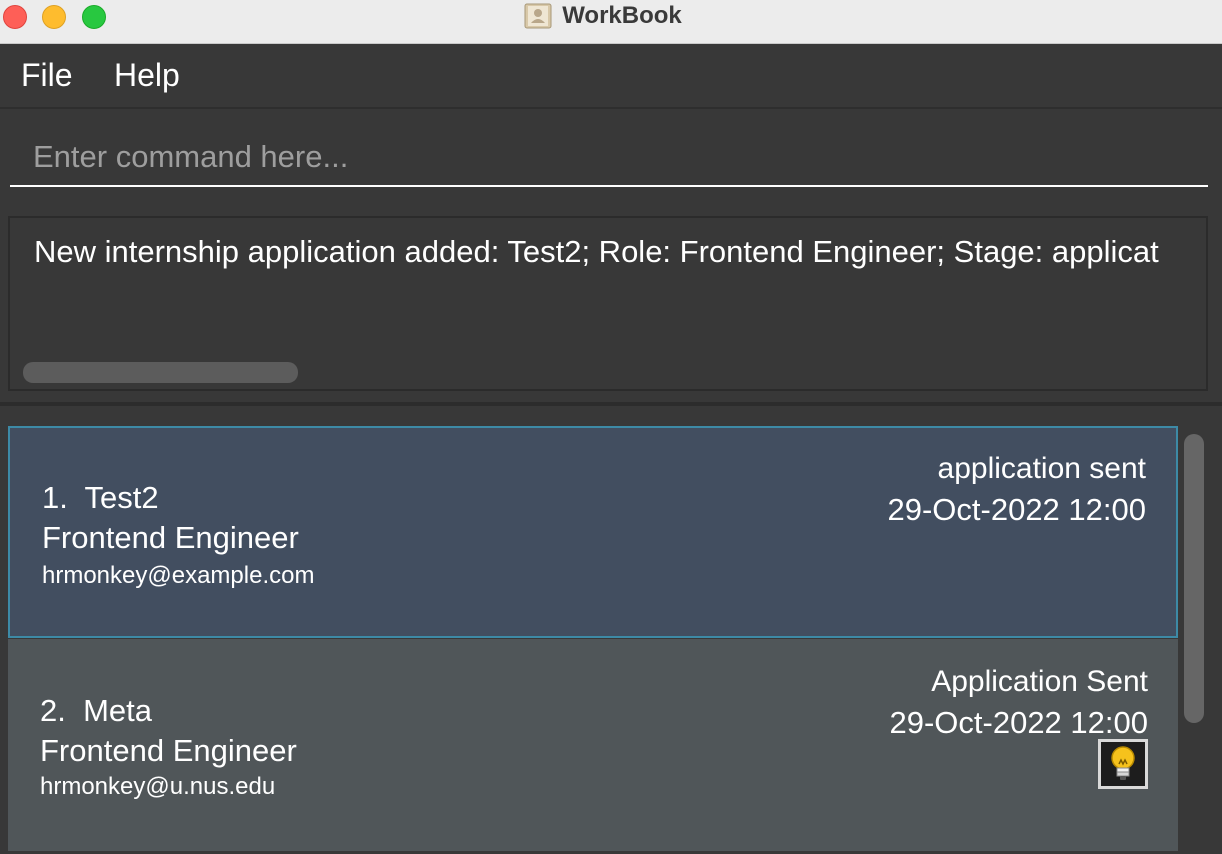 This screenshot has height=854, width=1222. I want to click on card-index: 2., so click(53, 710).